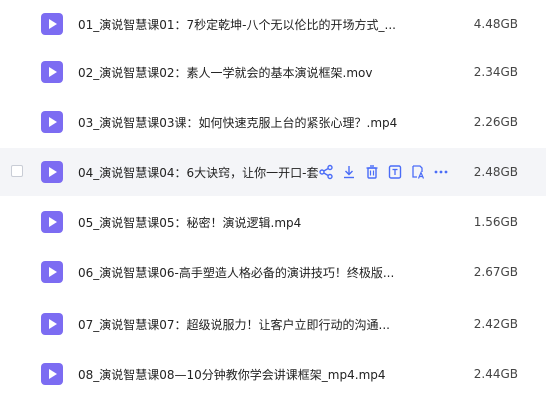 This screenshot has width=546, height=419. What do you see at coordinates (17, 171) in the screenshot?
I see `select-checkbox` at bounding box center [17, 171].